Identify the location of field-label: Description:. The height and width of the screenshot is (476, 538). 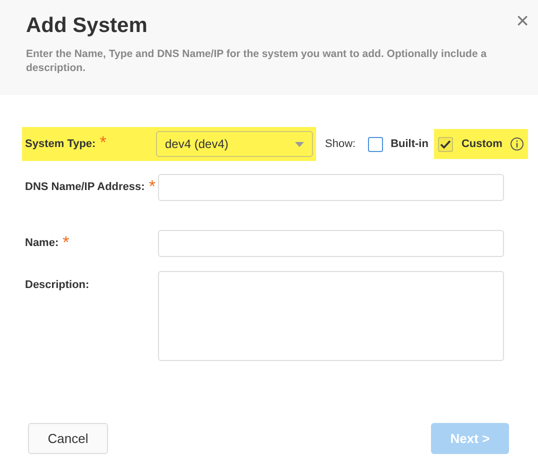
(57, 286).